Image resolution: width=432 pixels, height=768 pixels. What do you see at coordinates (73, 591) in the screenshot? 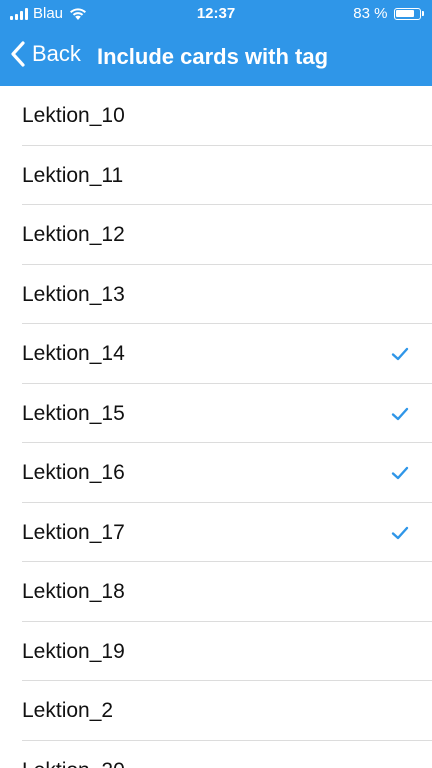
I see `tag-label: Lektion_18` at bounding box center [73, 591].